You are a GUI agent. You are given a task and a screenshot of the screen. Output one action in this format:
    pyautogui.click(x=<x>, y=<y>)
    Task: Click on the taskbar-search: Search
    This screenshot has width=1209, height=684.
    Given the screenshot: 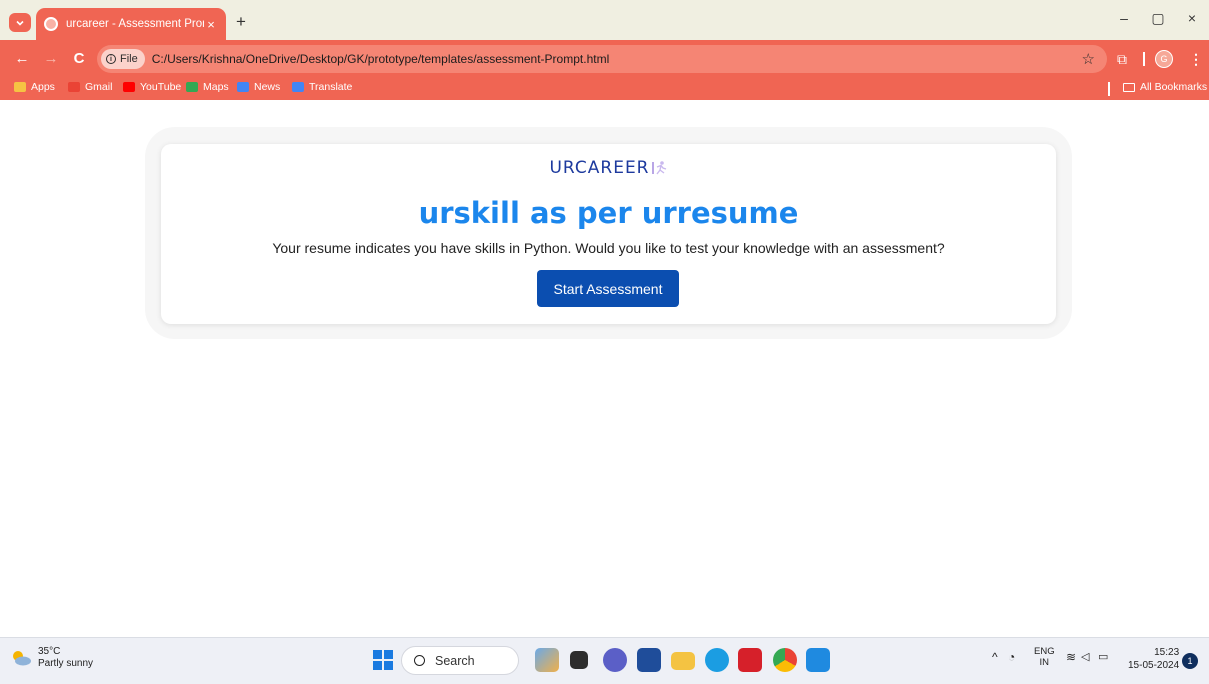 What is the action you would take?
    pyautogui.click(x=460, y=660)
    